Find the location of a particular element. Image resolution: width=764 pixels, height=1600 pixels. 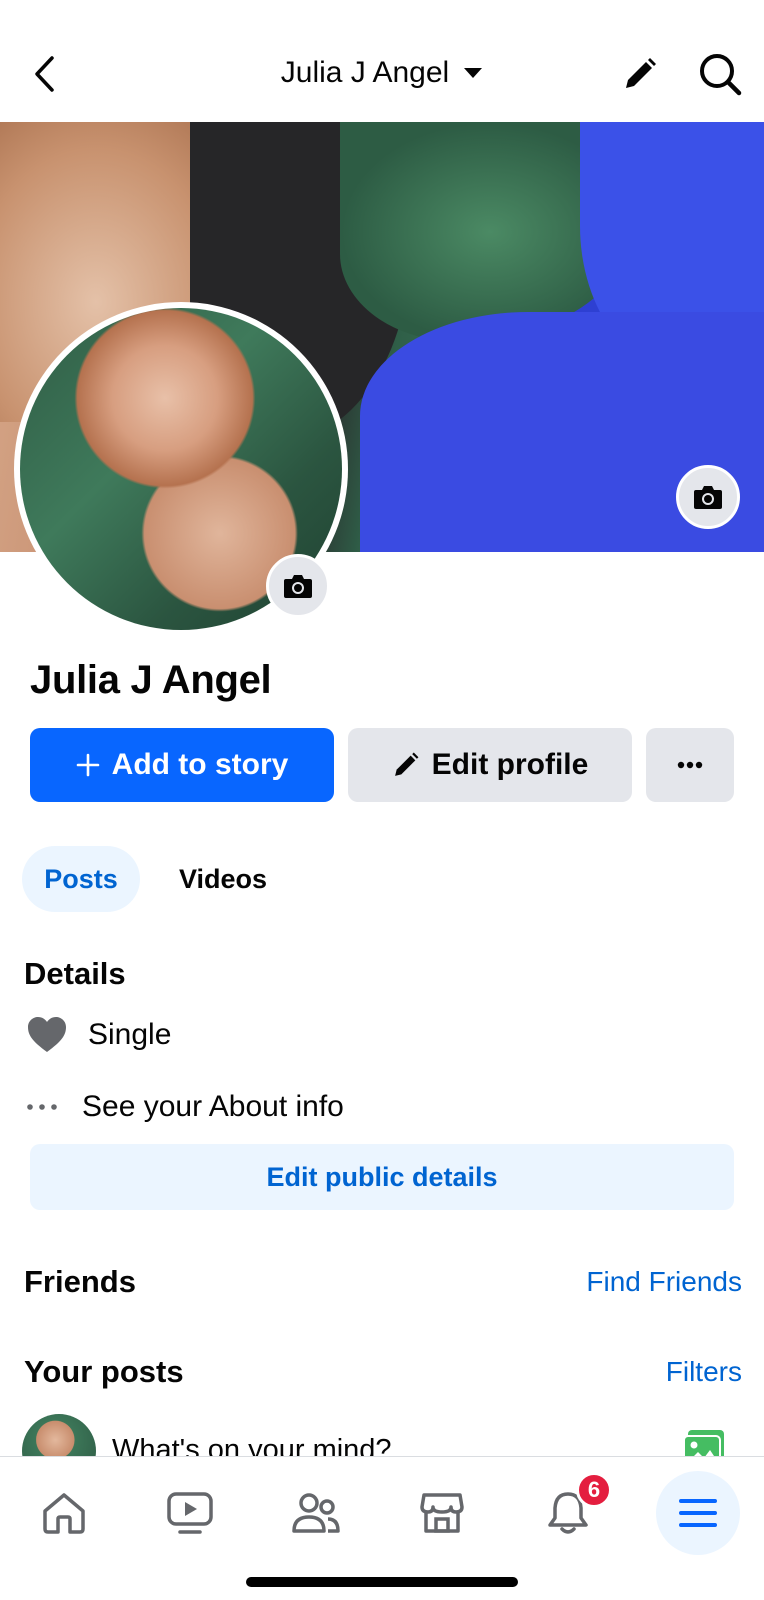

friends-heading: Friends is located at coordinates (80, 1281).